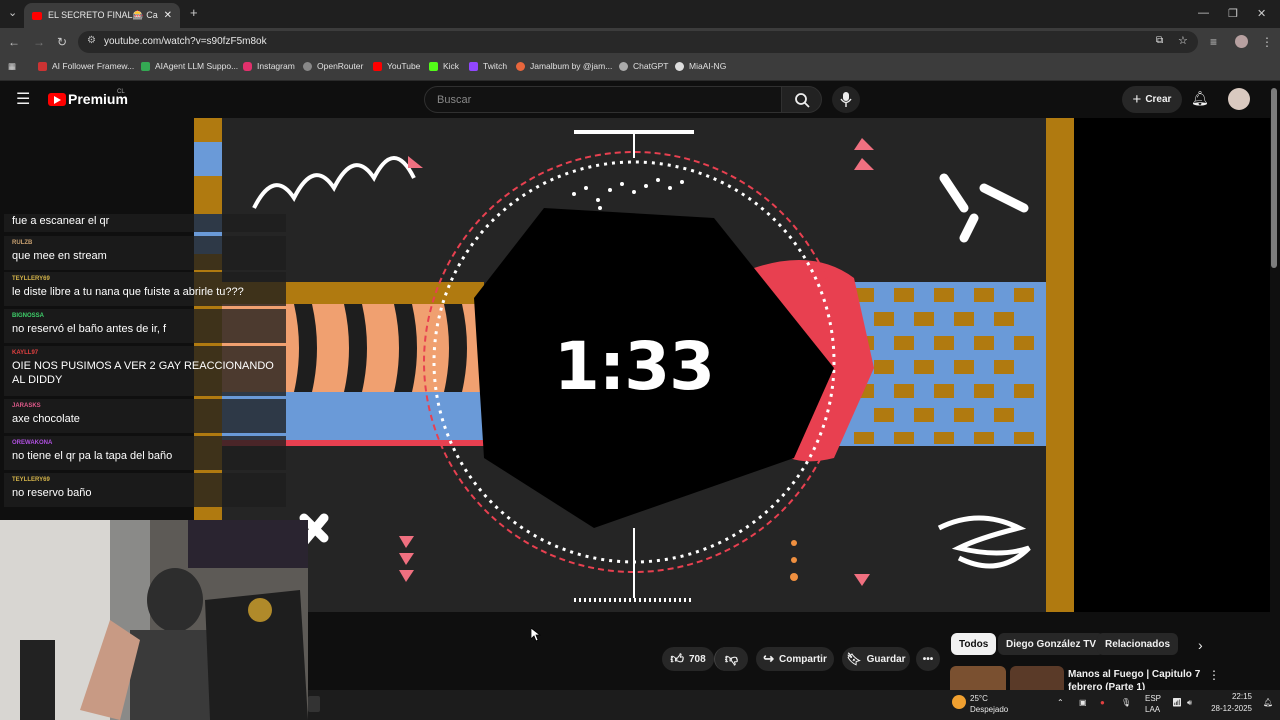  I want to click on video-letterbox, so click(1172, 365).